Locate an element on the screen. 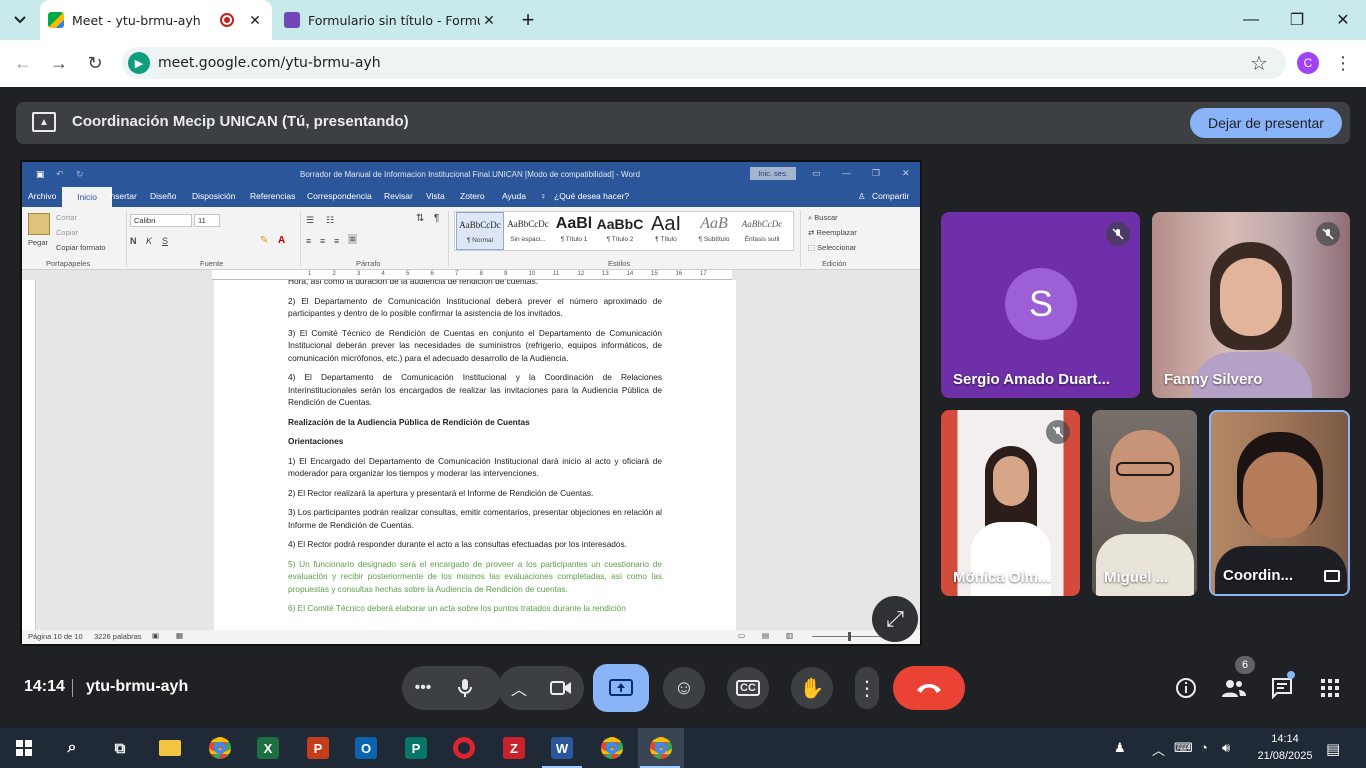 This screenshot has width=1366, height=768. justify-icon: ≡ is located at coordinates (353, 239).